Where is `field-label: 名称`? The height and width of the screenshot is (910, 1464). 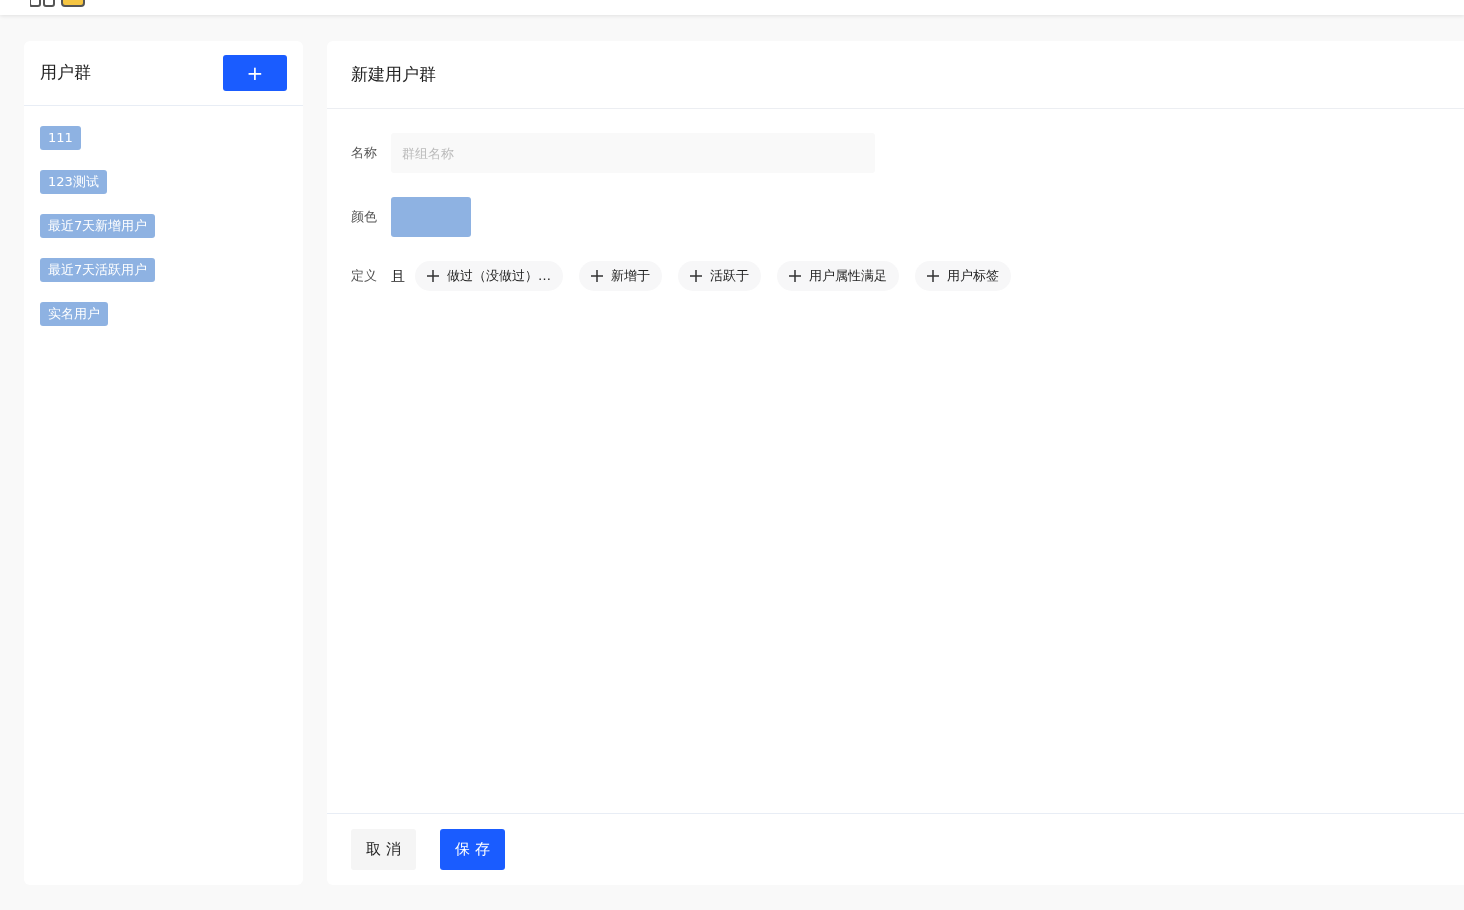
field-label: 名称 is located at coordinates (364, 153).